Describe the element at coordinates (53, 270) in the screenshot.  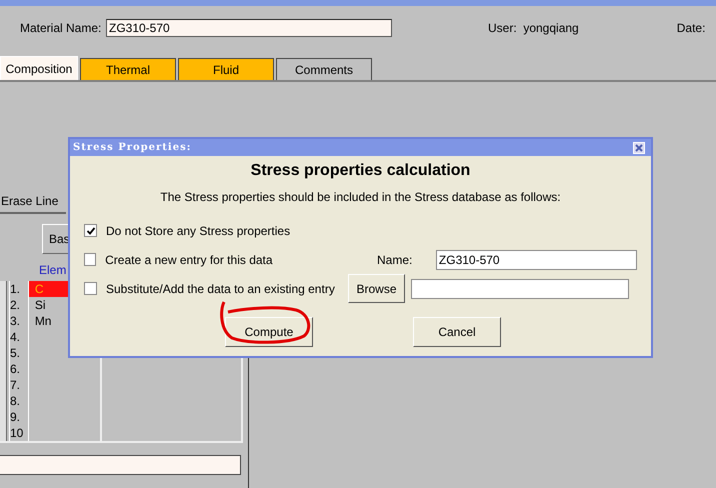
I see `elements-heading: Elem` at that location.